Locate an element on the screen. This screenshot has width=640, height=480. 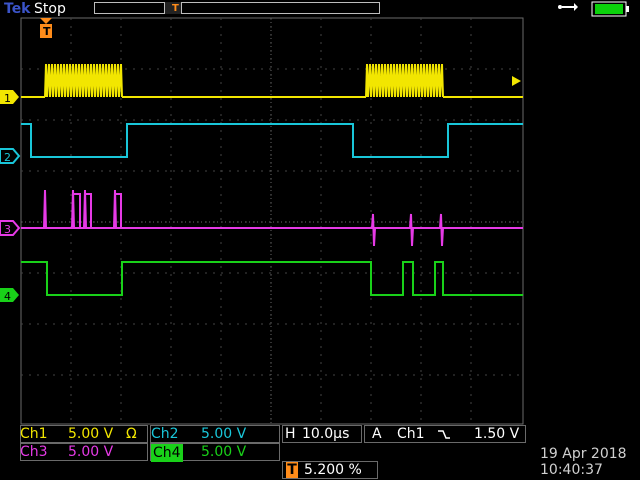
trigger-source: Ch1 is located at coordinates (411, 434).